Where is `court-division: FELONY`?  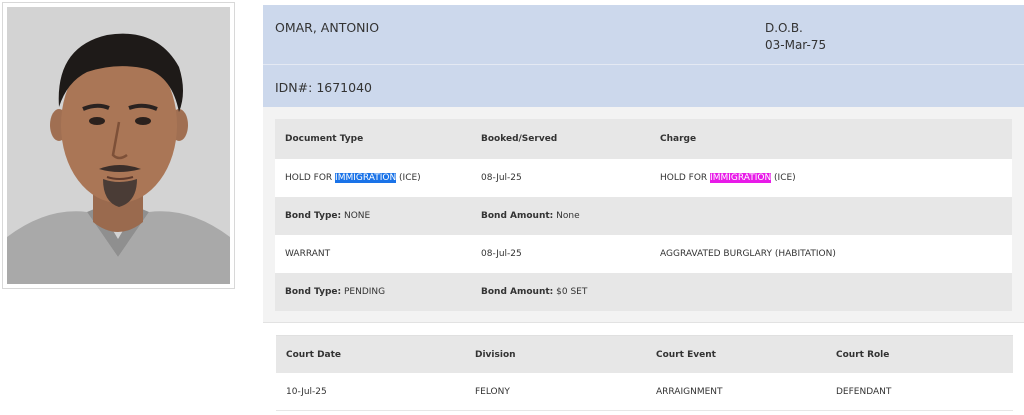
court-division: FELONY is located at coordinates (492, 391).